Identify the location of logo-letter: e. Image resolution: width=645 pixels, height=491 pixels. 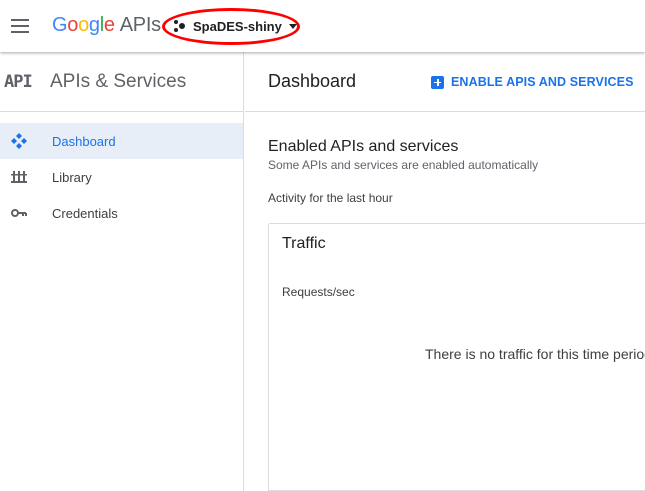
(109, 25).